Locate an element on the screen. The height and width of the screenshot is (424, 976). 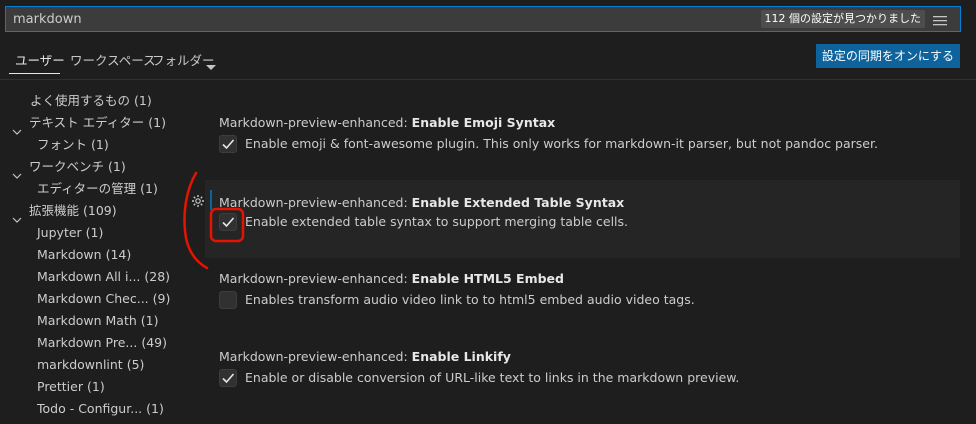
toc-item-editor-management: エディターの管理 (1) is located at coordinates (97, 189).